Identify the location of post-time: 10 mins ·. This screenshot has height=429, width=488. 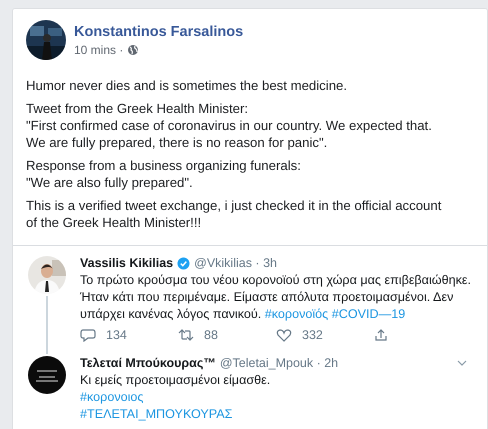
(99, 49).